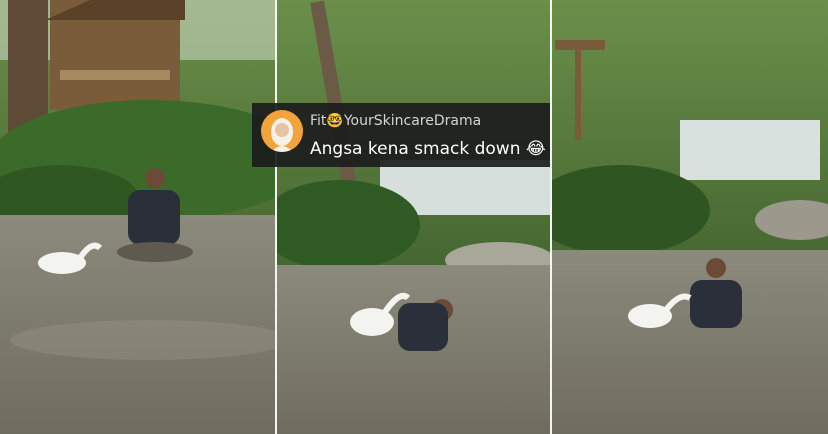 The image size is (828, 434). I want to click on nerd-face-icon: 🤓, so click(335, 121).